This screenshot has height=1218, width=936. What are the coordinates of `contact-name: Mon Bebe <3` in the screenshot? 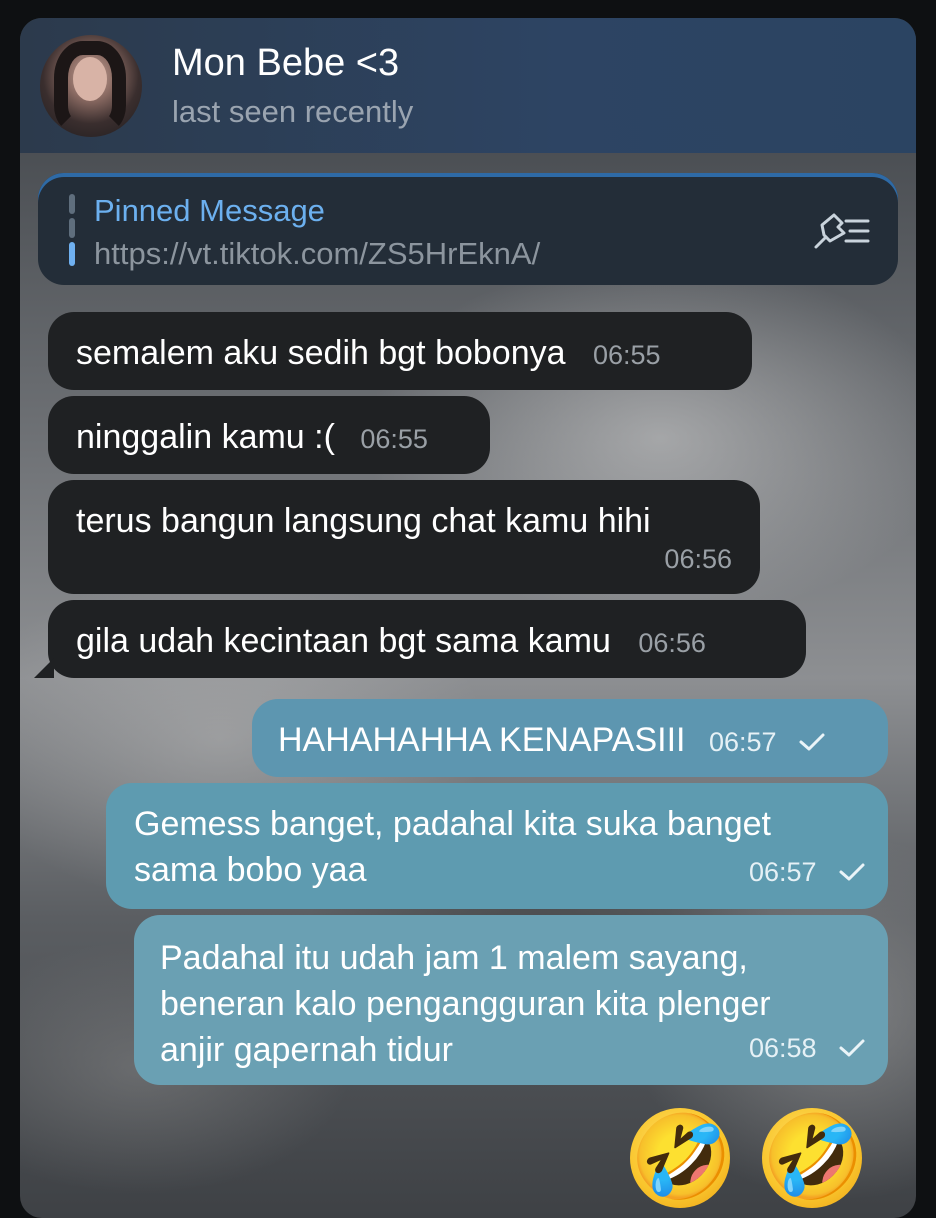 It's located at (286, 63).